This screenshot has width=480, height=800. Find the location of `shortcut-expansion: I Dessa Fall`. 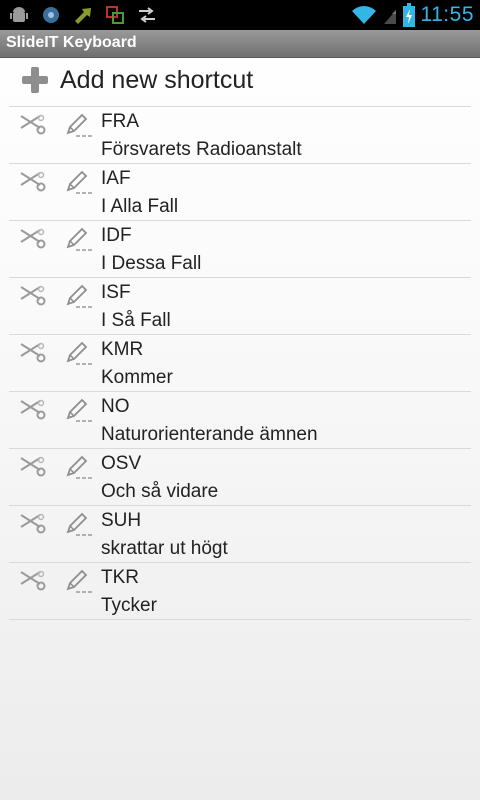

shortcut-expansion: I Dessa Fall is located at coordinates (151, 263).